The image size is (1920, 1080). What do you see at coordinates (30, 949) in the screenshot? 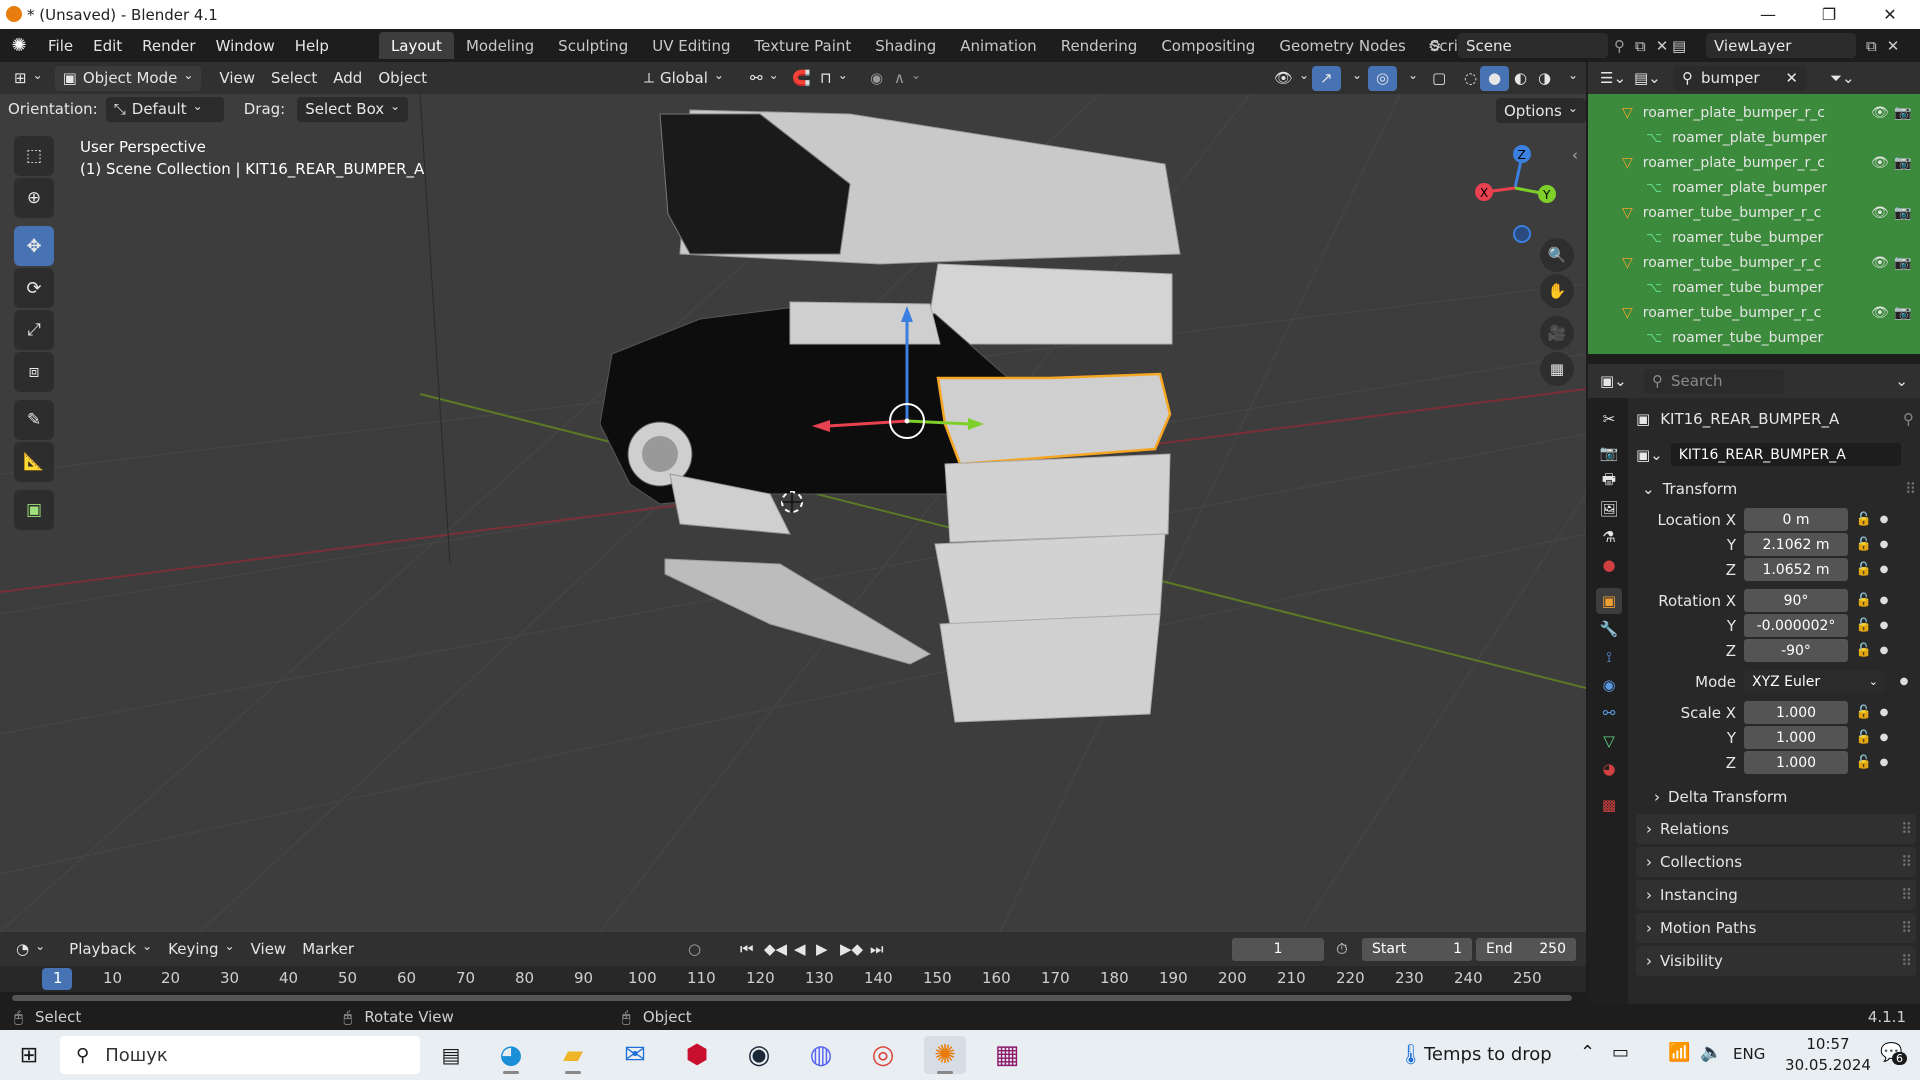
I see `timeline-editor-type-button: ◔` at bounding box center [30, 949].